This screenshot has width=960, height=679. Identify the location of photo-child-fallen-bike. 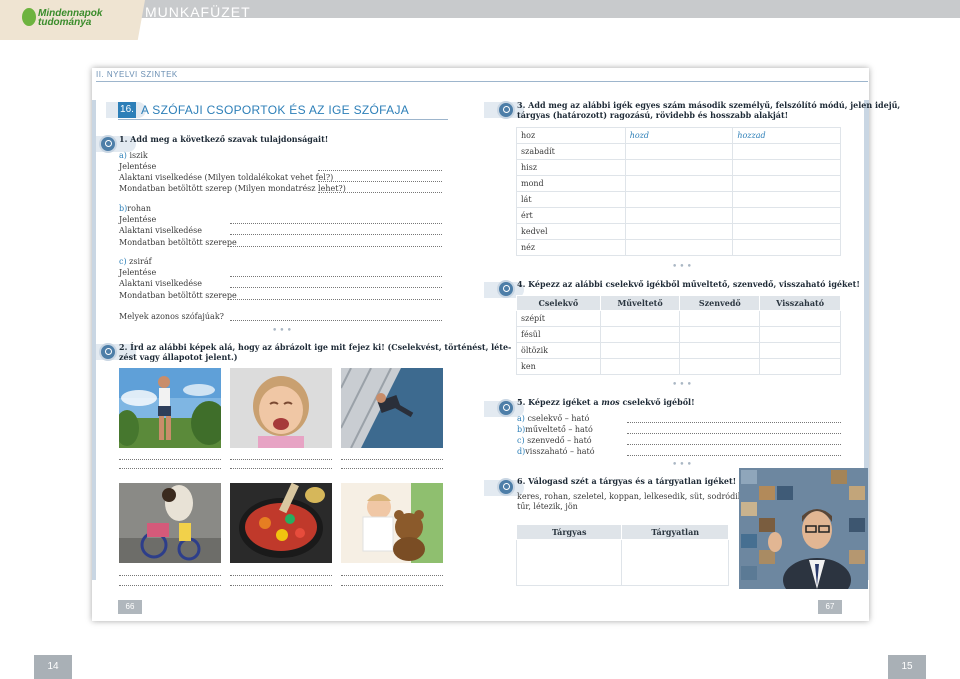
(170, 523).